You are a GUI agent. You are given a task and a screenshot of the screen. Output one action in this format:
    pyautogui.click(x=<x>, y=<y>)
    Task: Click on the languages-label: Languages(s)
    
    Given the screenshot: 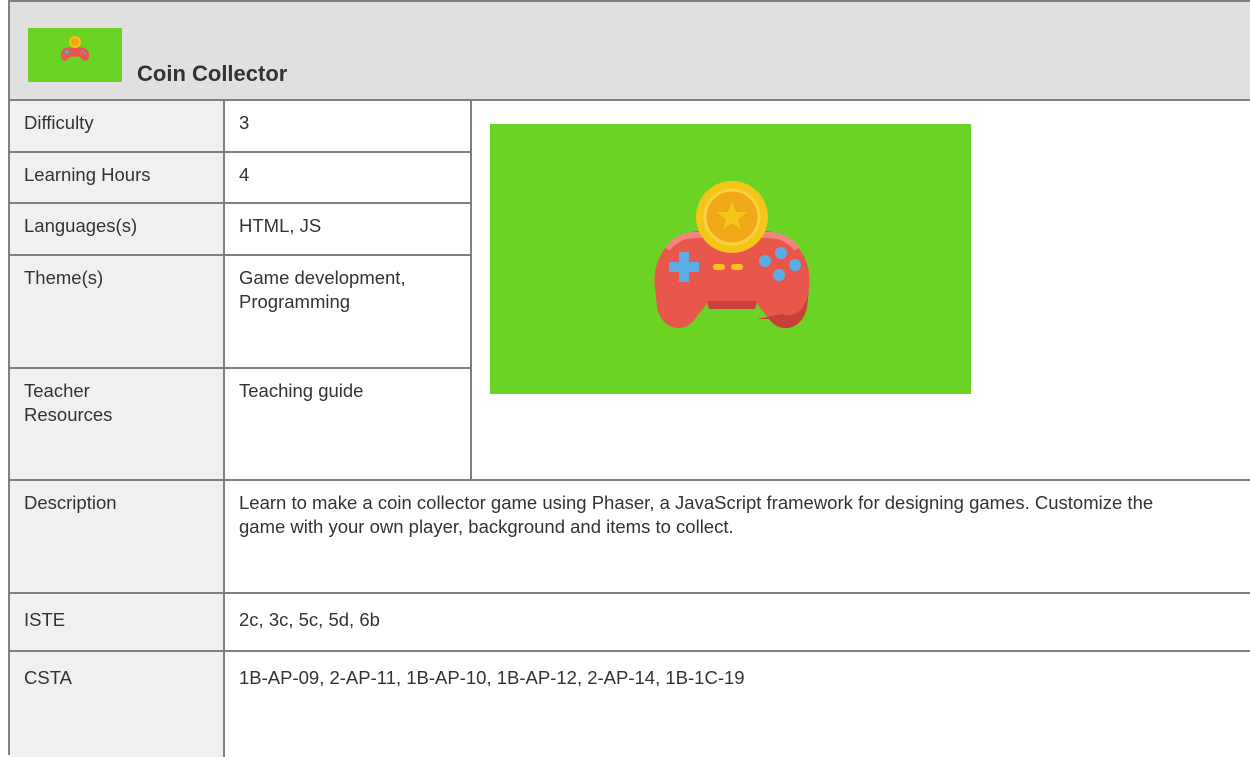 What is the action you would take?
    pyautogui.click(x=117, y=230)
    